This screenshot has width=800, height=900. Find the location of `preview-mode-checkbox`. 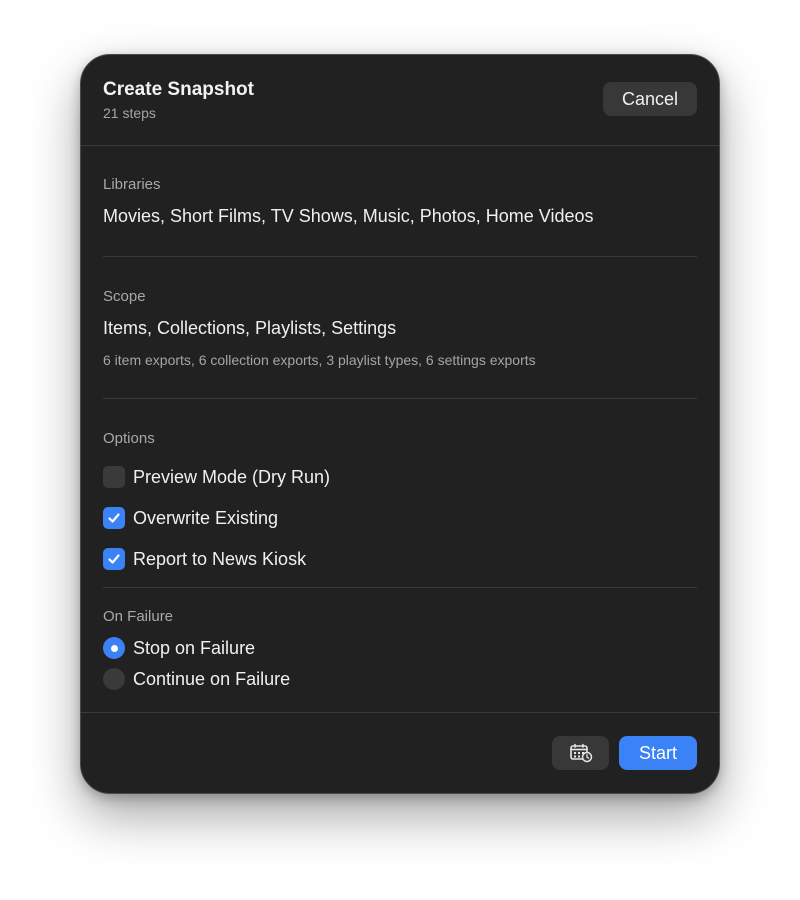

preview-mode-checkbox is located at coordinates (114, 477).